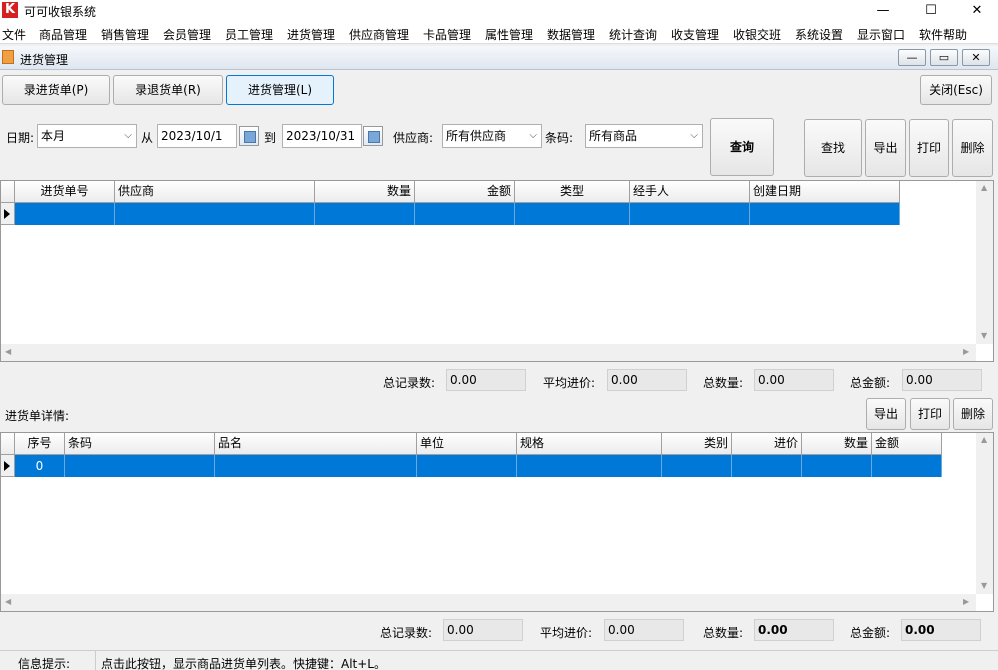 The height and width of the screenshot is (670, 998). I want to click on menu-shift: 收银交班, so click(757, 34).